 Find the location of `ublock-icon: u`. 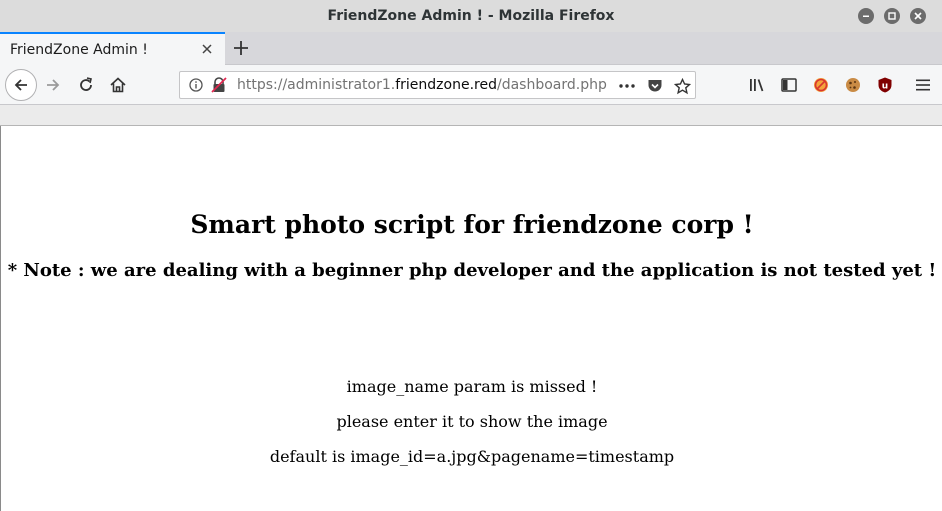

ublock-icon: u is located at coordinates (885, 85).